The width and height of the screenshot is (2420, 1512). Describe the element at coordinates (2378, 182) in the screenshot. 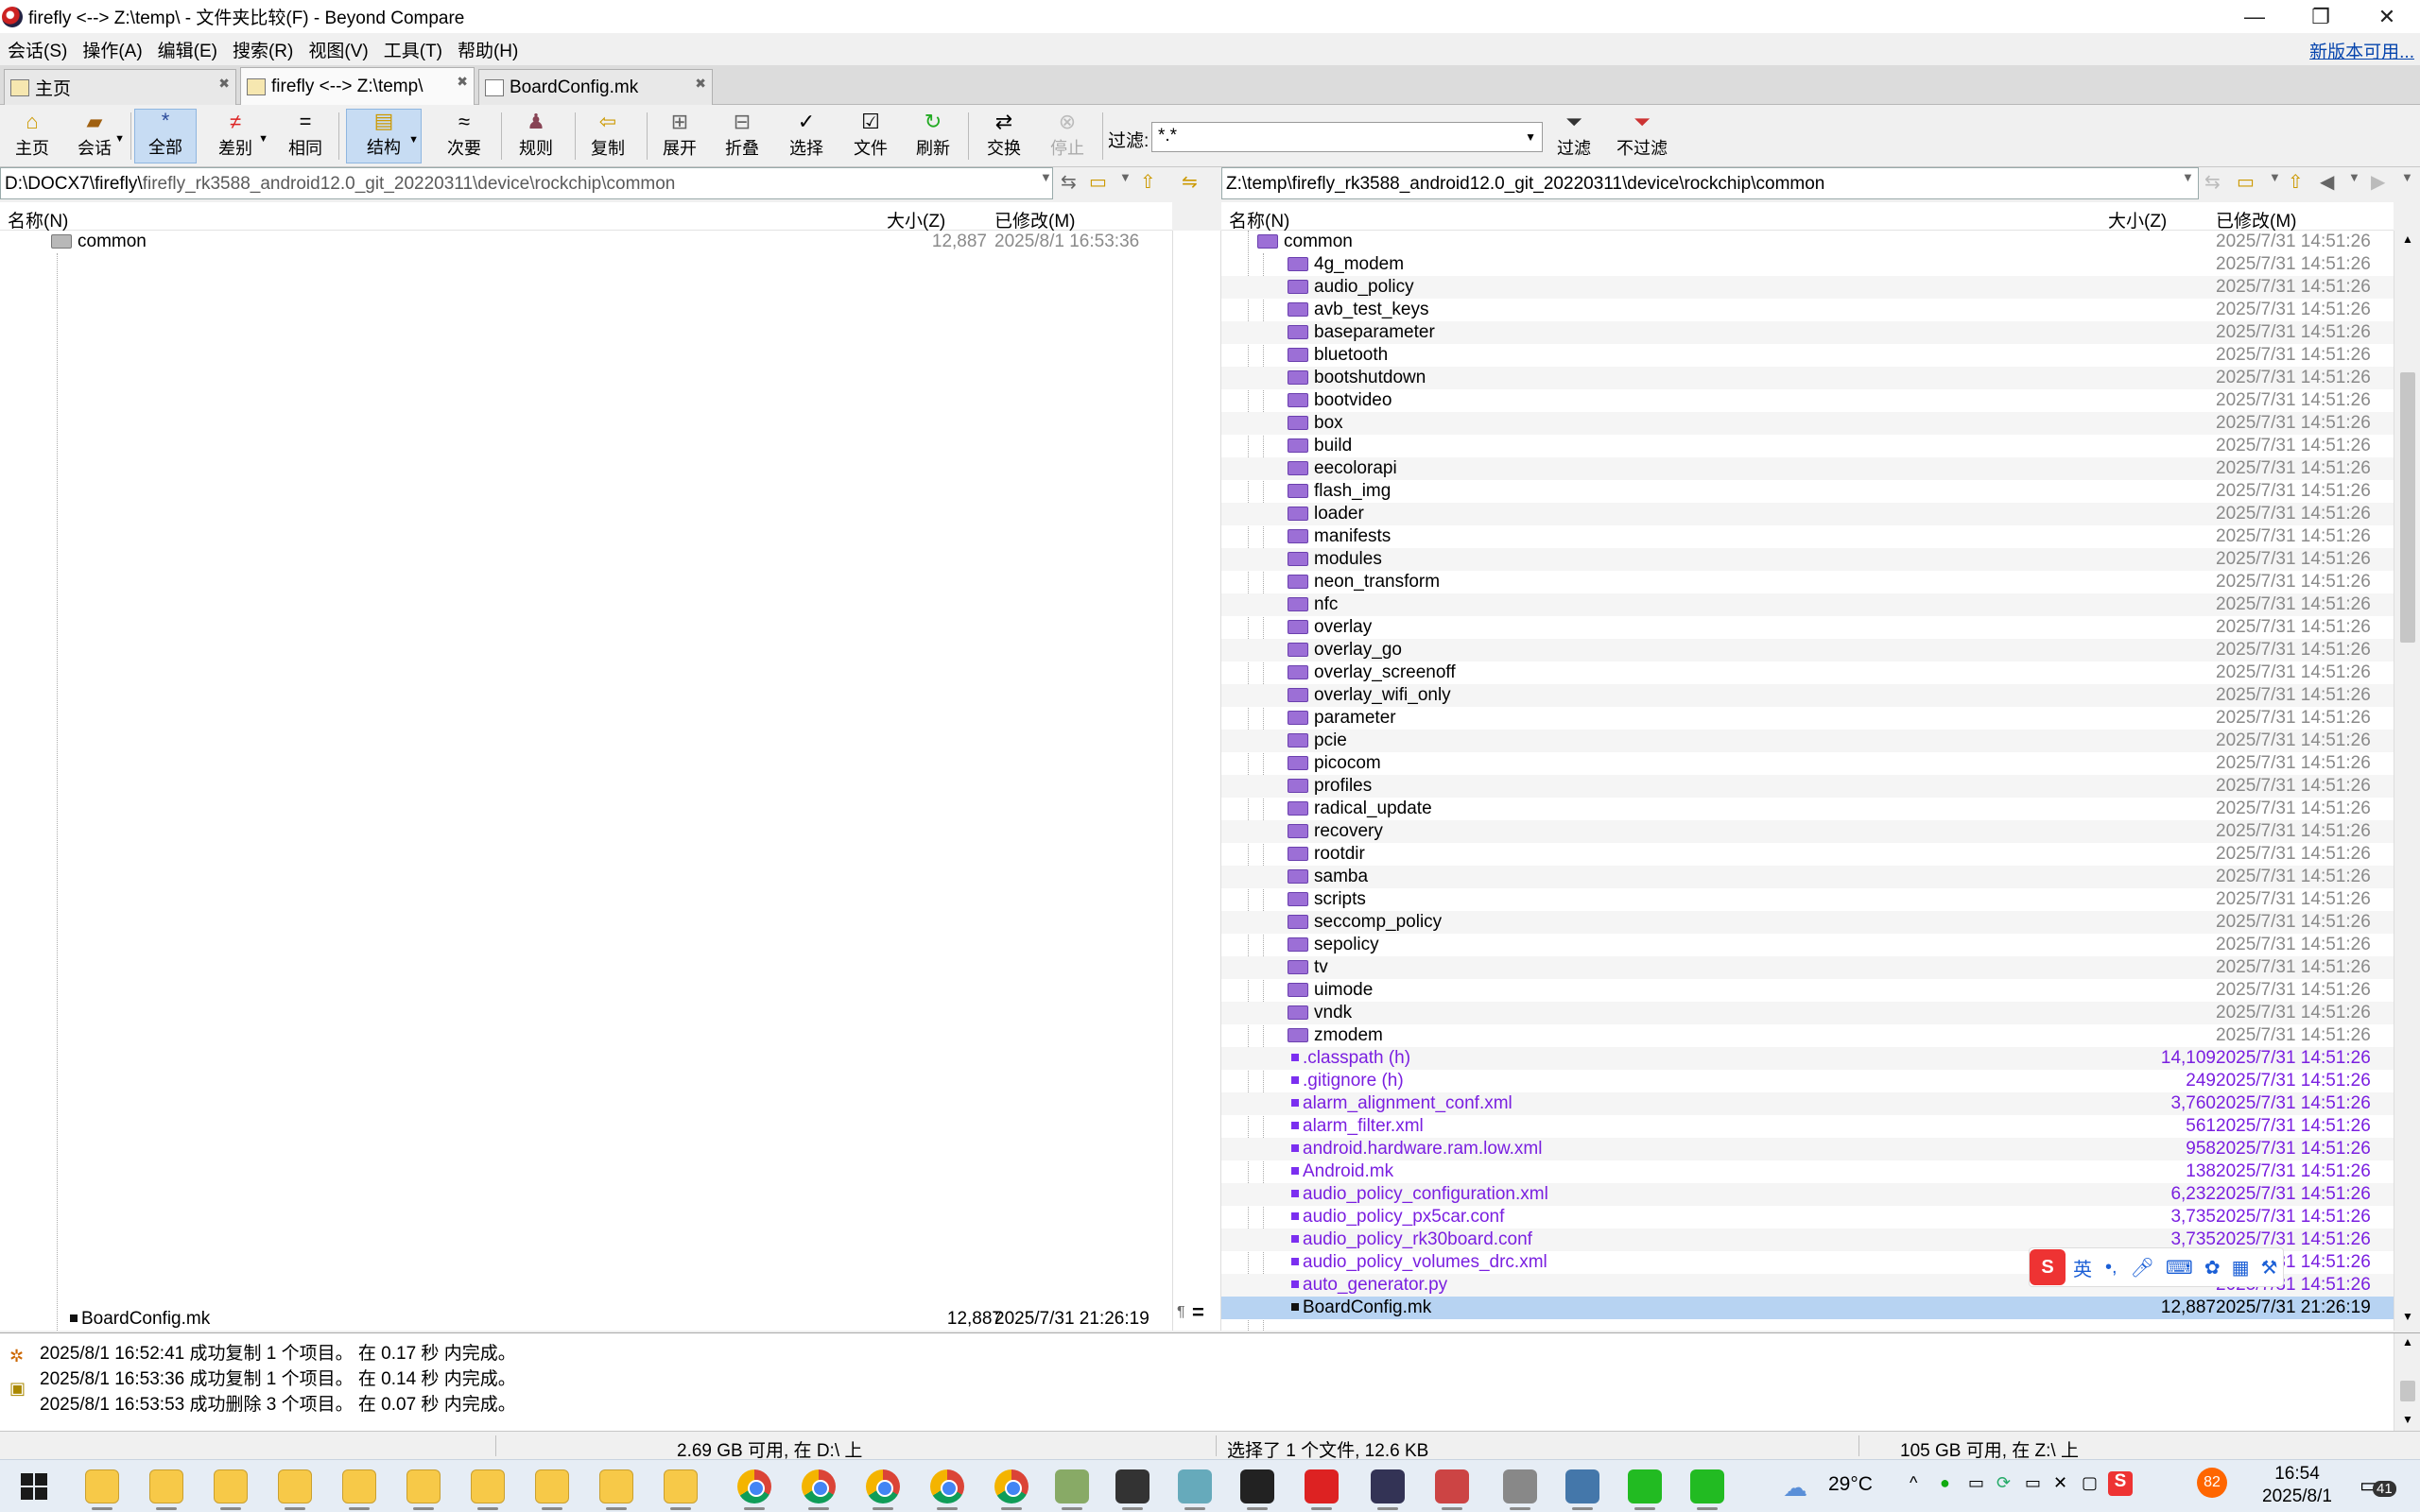

I see `forward-icon: ▶` at that location.